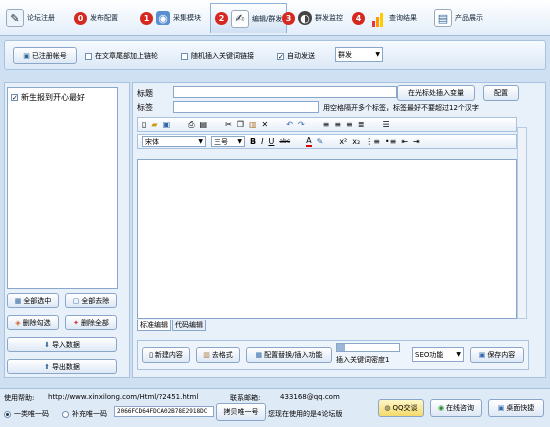  Describe the element at coordinates (91, 300) in the screenshot. I see `deselect-all-button: ▢ 全部去除` at that location.